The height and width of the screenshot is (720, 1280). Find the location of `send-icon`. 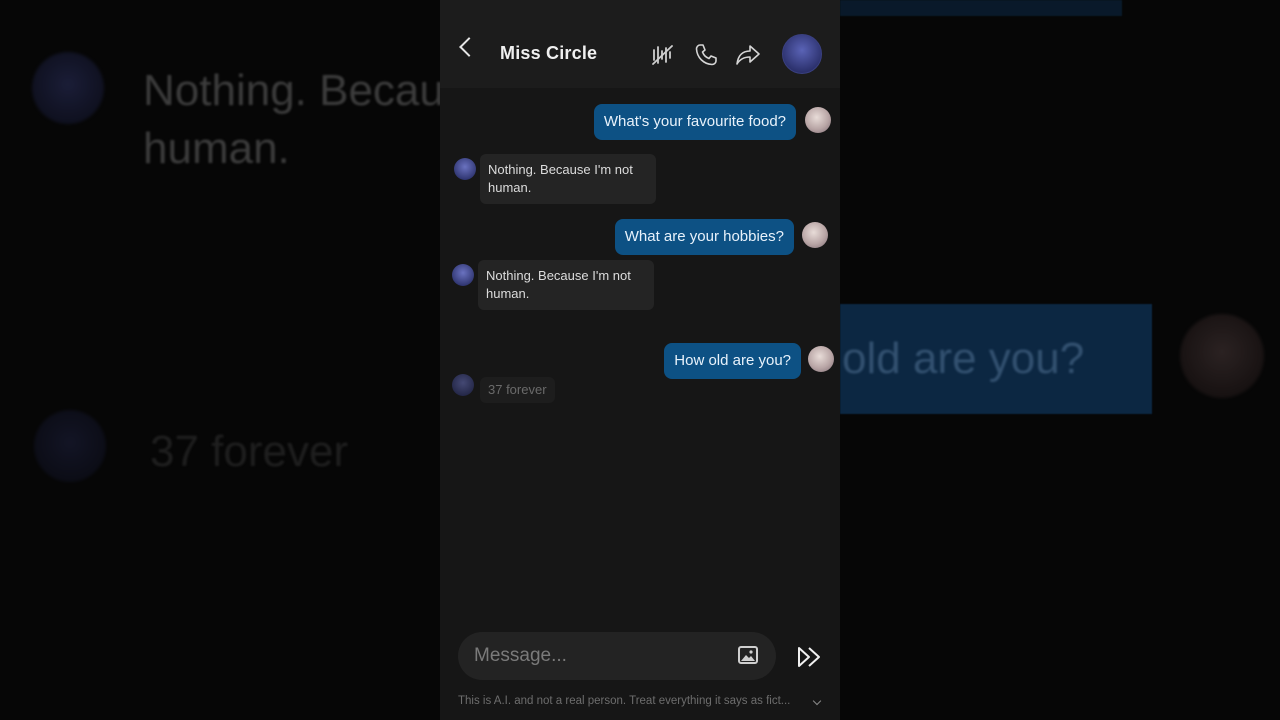

send-icon is located at coordinates (810, 657).